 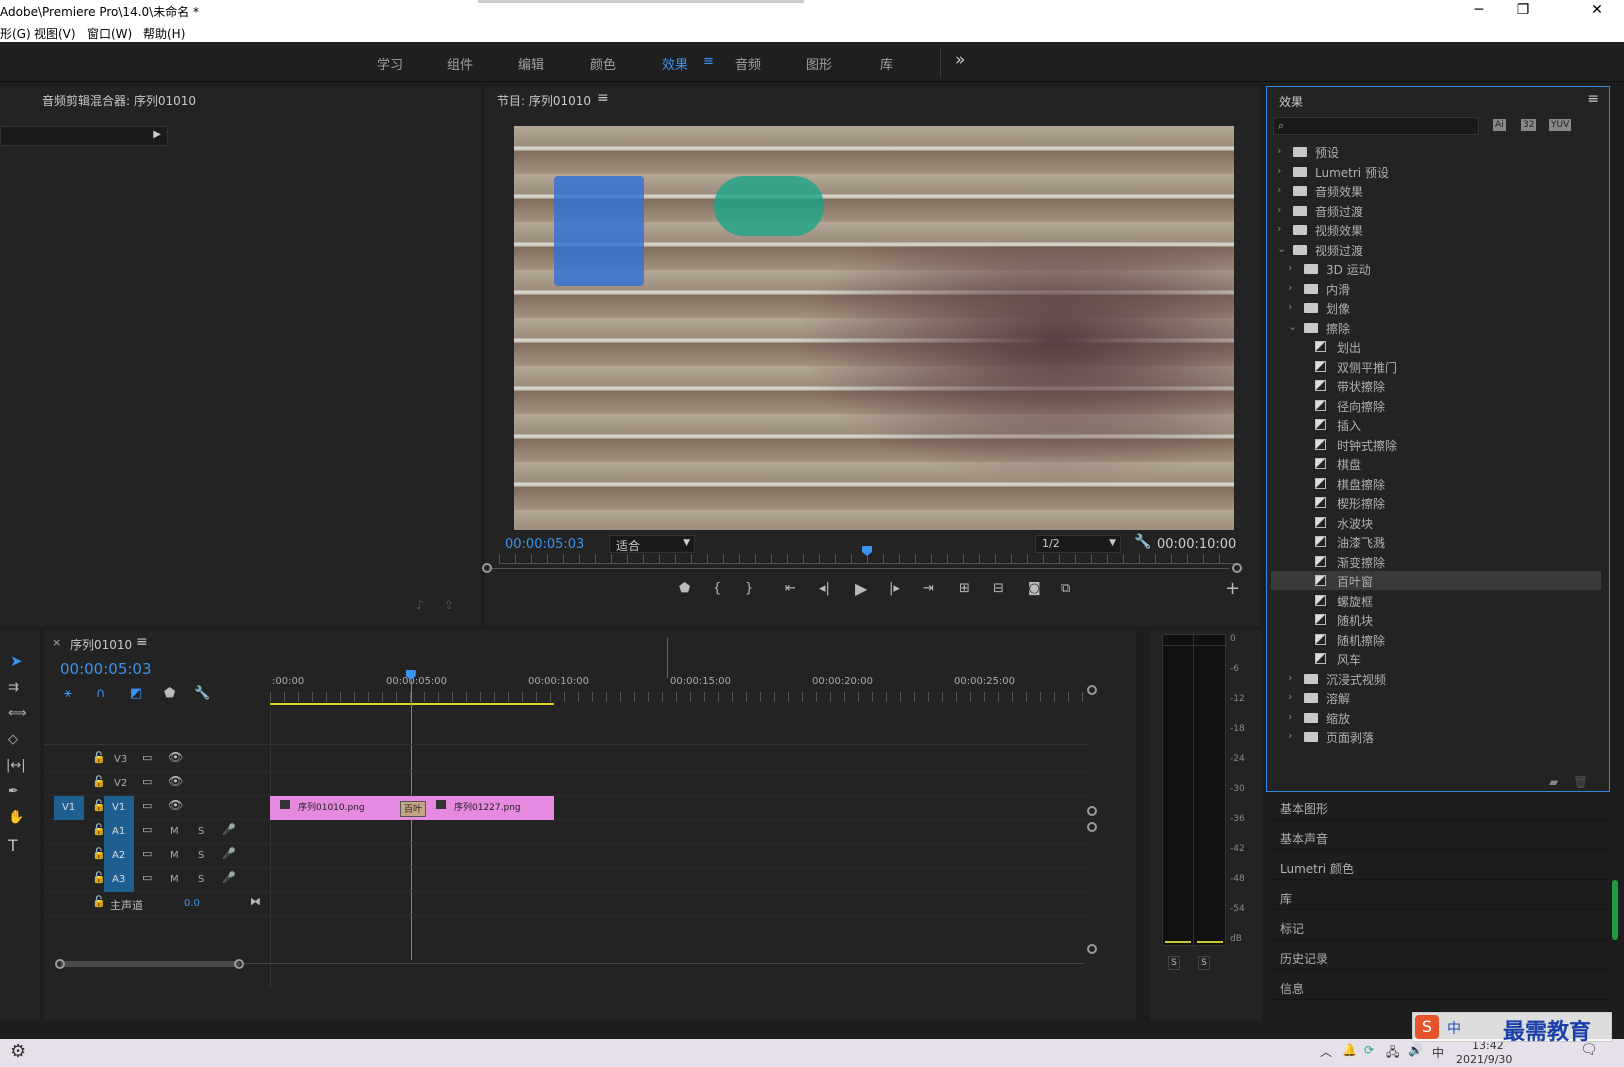 I want to click on effect-folder: › 音频效果, so click(x=1436, y=191).